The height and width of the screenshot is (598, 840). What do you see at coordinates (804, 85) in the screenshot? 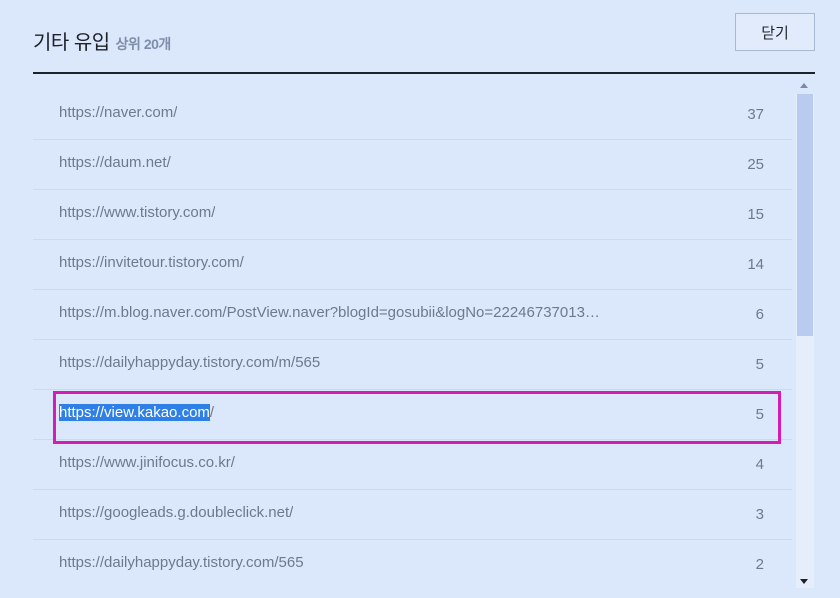
I see `scroll-up-arrow-icon` at bounding box center [804, 85].